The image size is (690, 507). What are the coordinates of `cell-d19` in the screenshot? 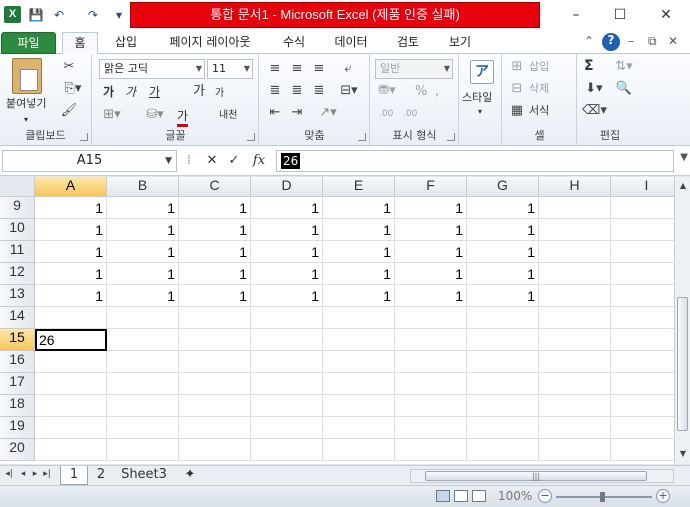 It's located at (287, 428).